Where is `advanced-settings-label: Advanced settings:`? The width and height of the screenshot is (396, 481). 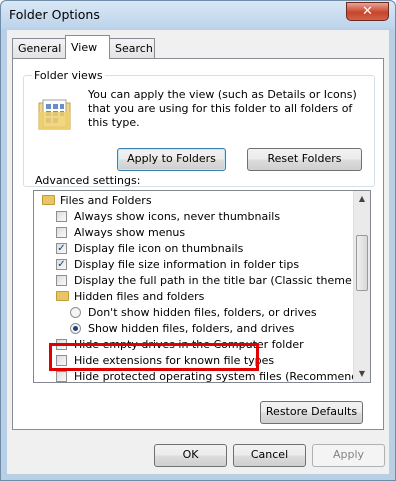
advanced-settings-label: Advanced settings: is located at coordinates (88, 180).